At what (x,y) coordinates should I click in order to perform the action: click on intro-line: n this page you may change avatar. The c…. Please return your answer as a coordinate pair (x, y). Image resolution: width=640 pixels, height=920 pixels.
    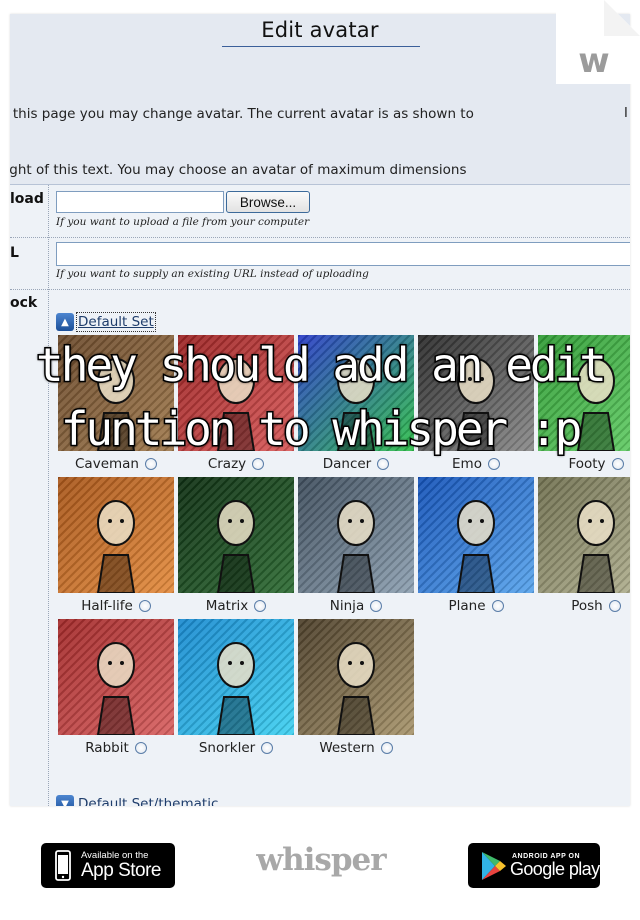
    Looking at the image, I should click on (242, 114).